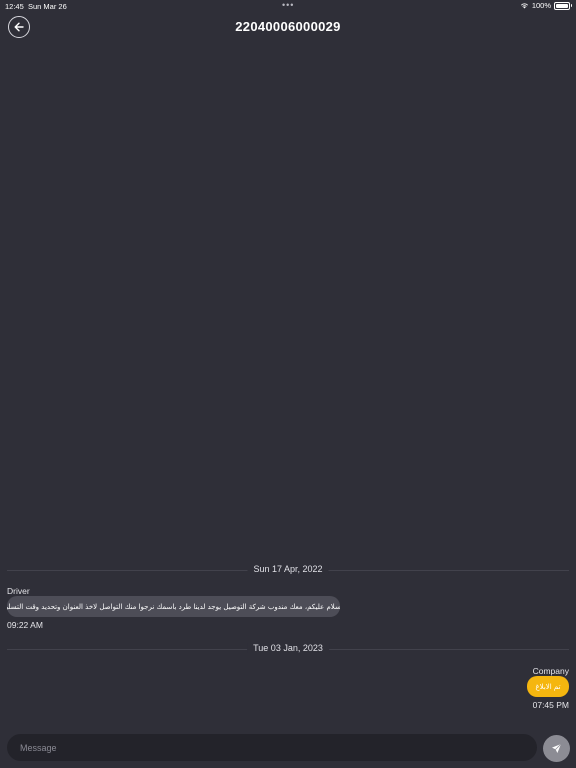 The image size is (576, 768). What do you see at coordinates (260, 747) in the screenshot?
I see `message-input` at bounding box center [260, 747].